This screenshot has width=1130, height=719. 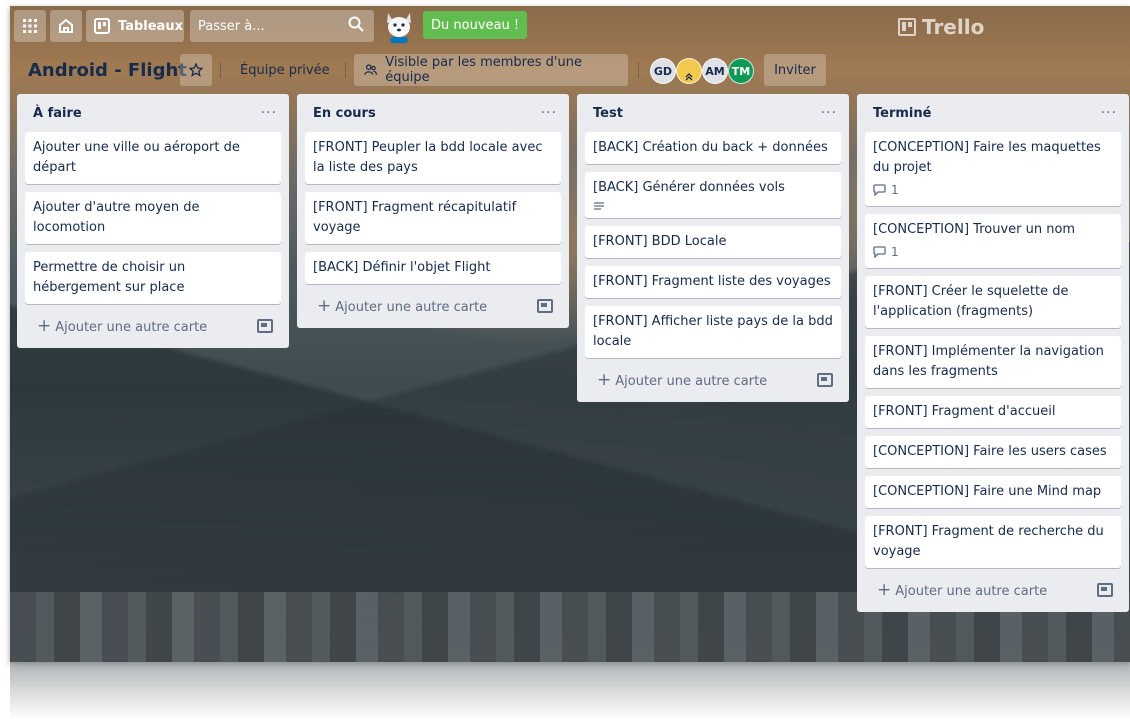 What do you see at coordinates (433, 113) in the screenshot?
I see `list-header: En cours ···` at bounding box center [433, 113].